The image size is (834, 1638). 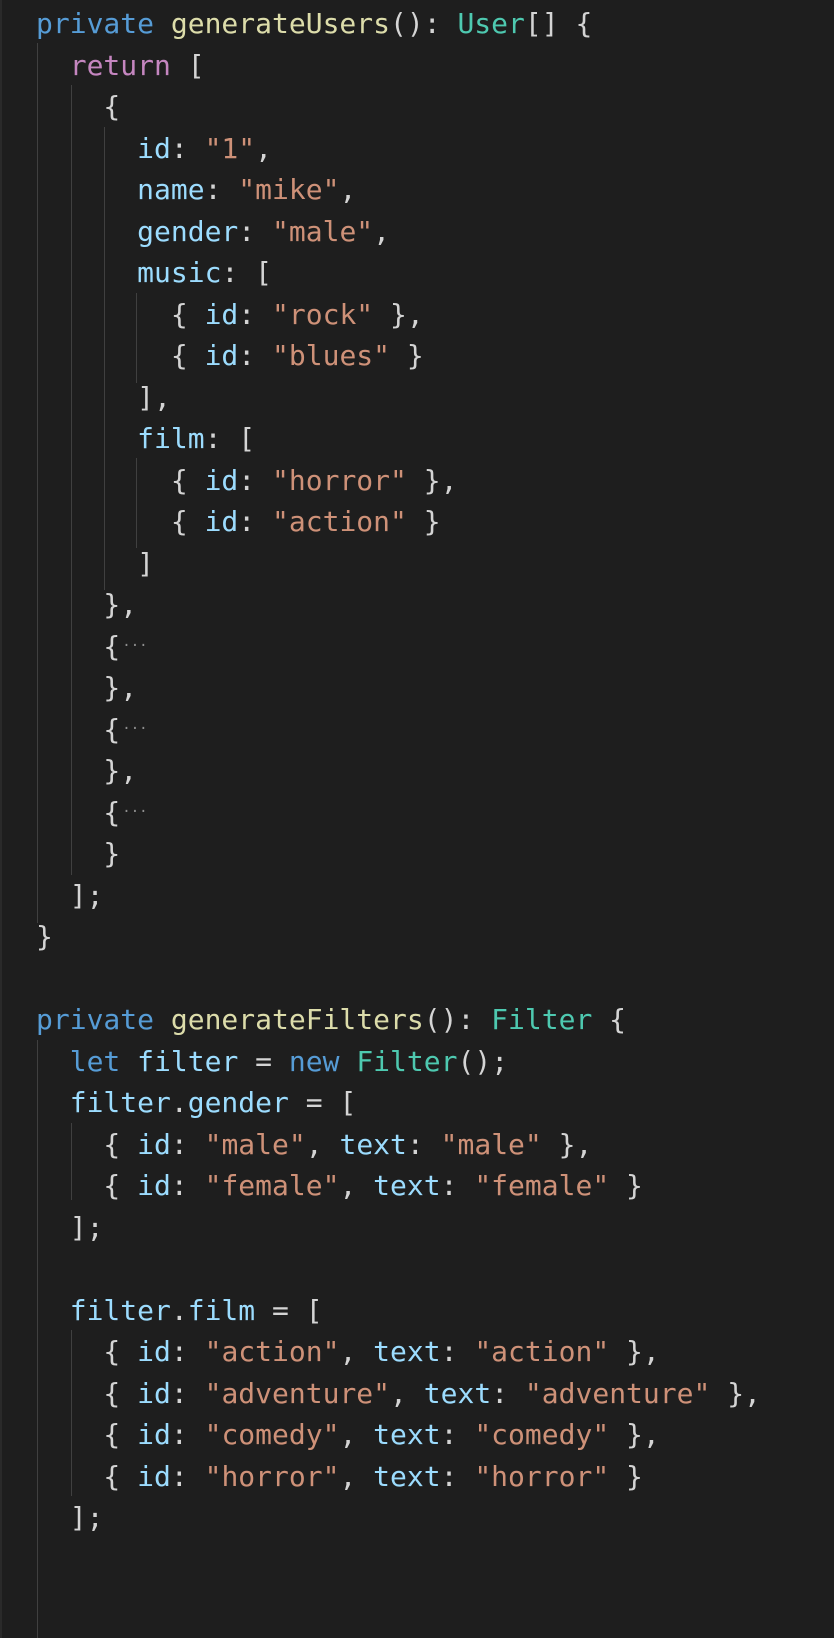 I want to click on code-token: : [, so click(x=230, y=438).